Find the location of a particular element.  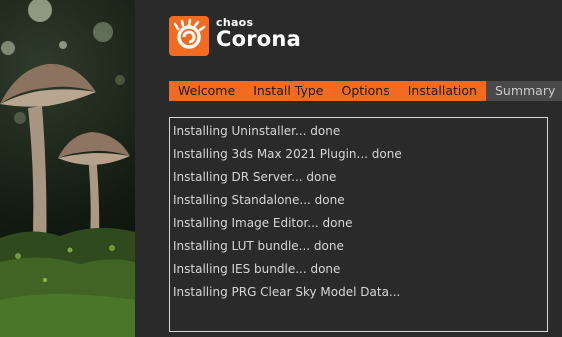

tab-install-type: Install Type is located at coordinates (288, 91).